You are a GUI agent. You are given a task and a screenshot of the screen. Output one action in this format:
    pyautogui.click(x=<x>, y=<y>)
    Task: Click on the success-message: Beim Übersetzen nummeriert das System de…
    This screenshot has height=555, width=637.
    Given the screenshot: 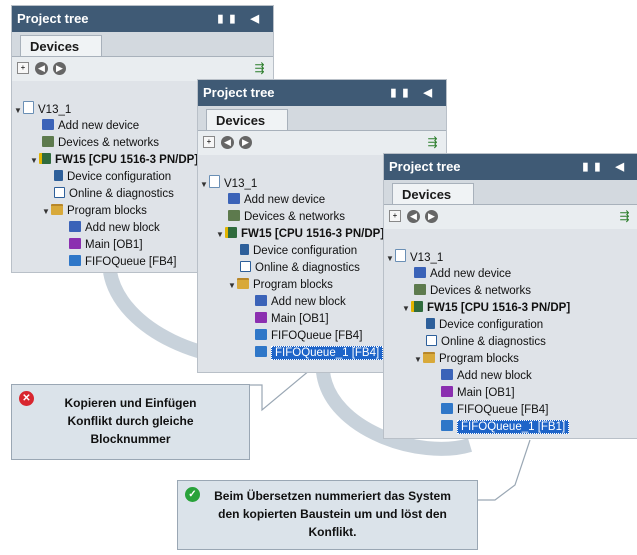 What is the action you would take?
    pyautogui.click(x=332, y=514)
    